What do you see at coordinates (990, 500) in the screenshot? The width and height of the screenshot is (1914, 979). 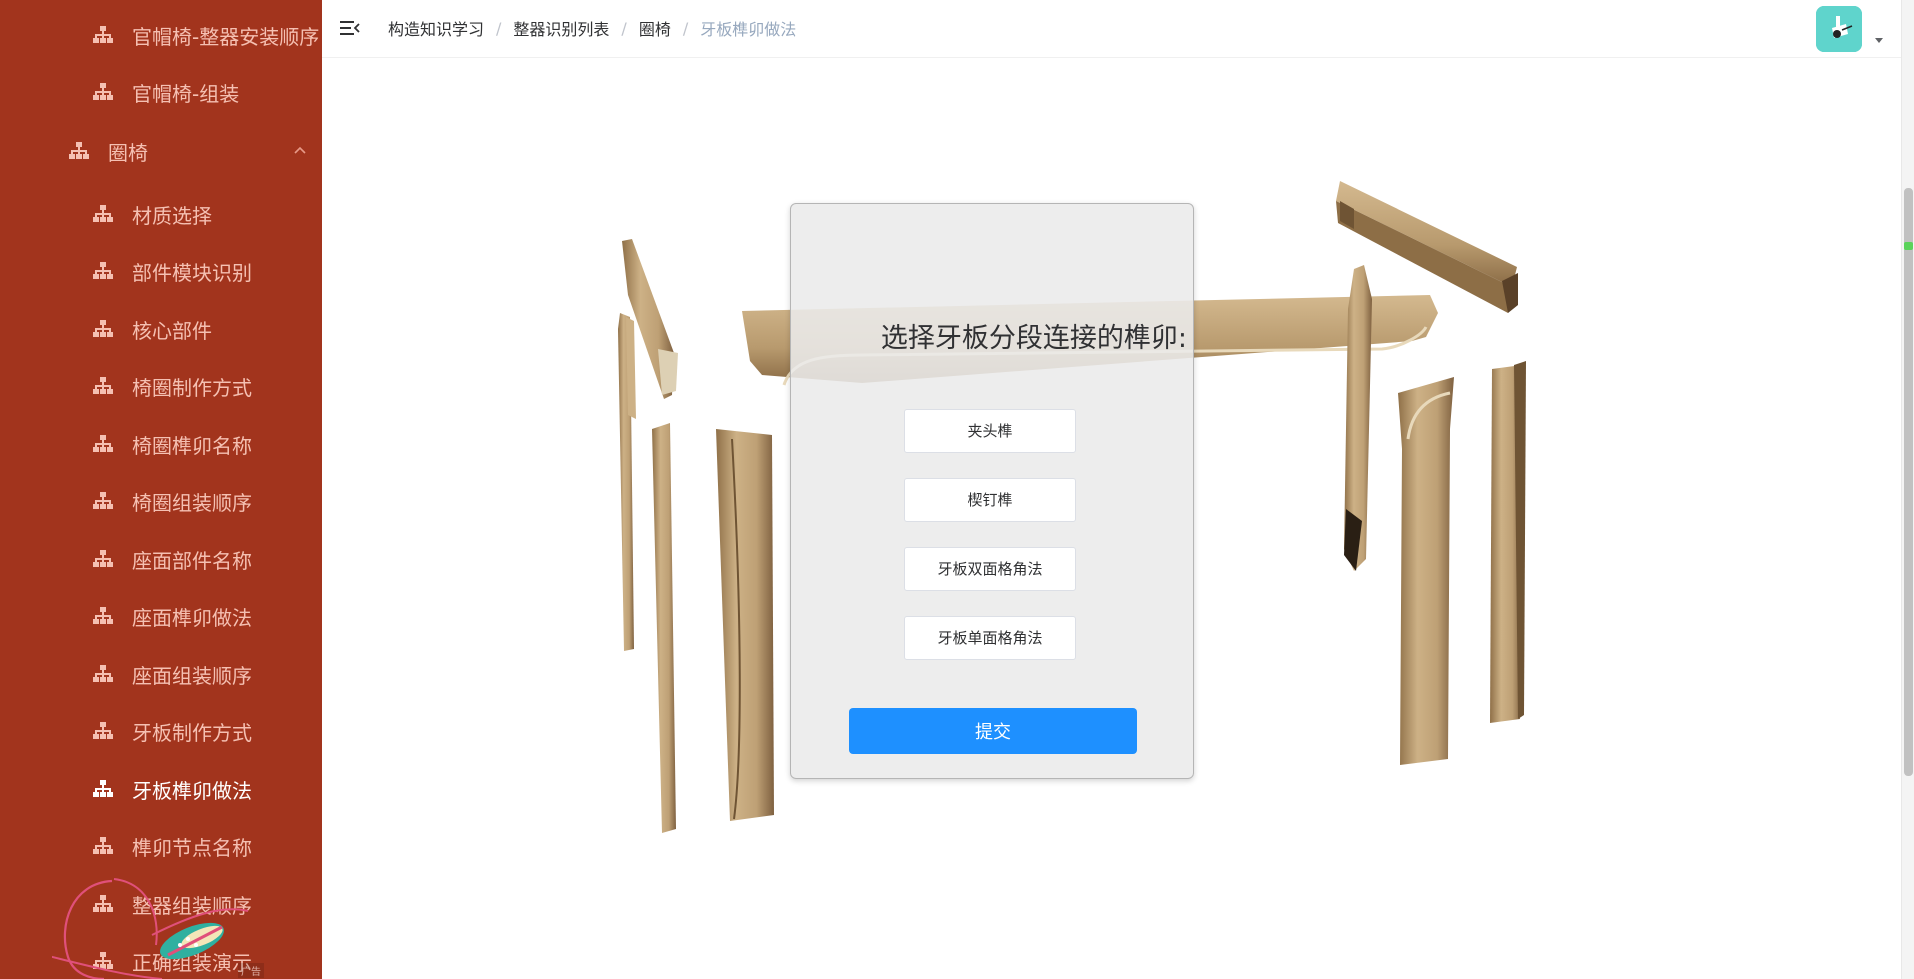 I see `option-button-xiedingsun: 楔钉榫` at bounding box center [990, 500].